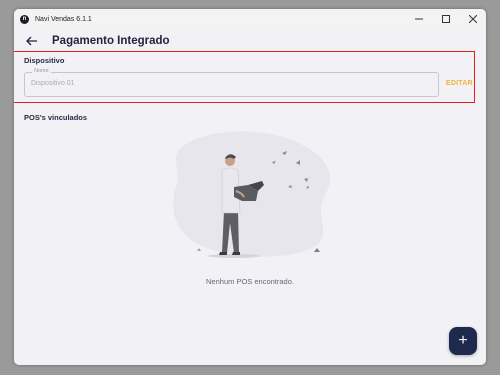  I want to click on minimize-icon, so click(418, 19).